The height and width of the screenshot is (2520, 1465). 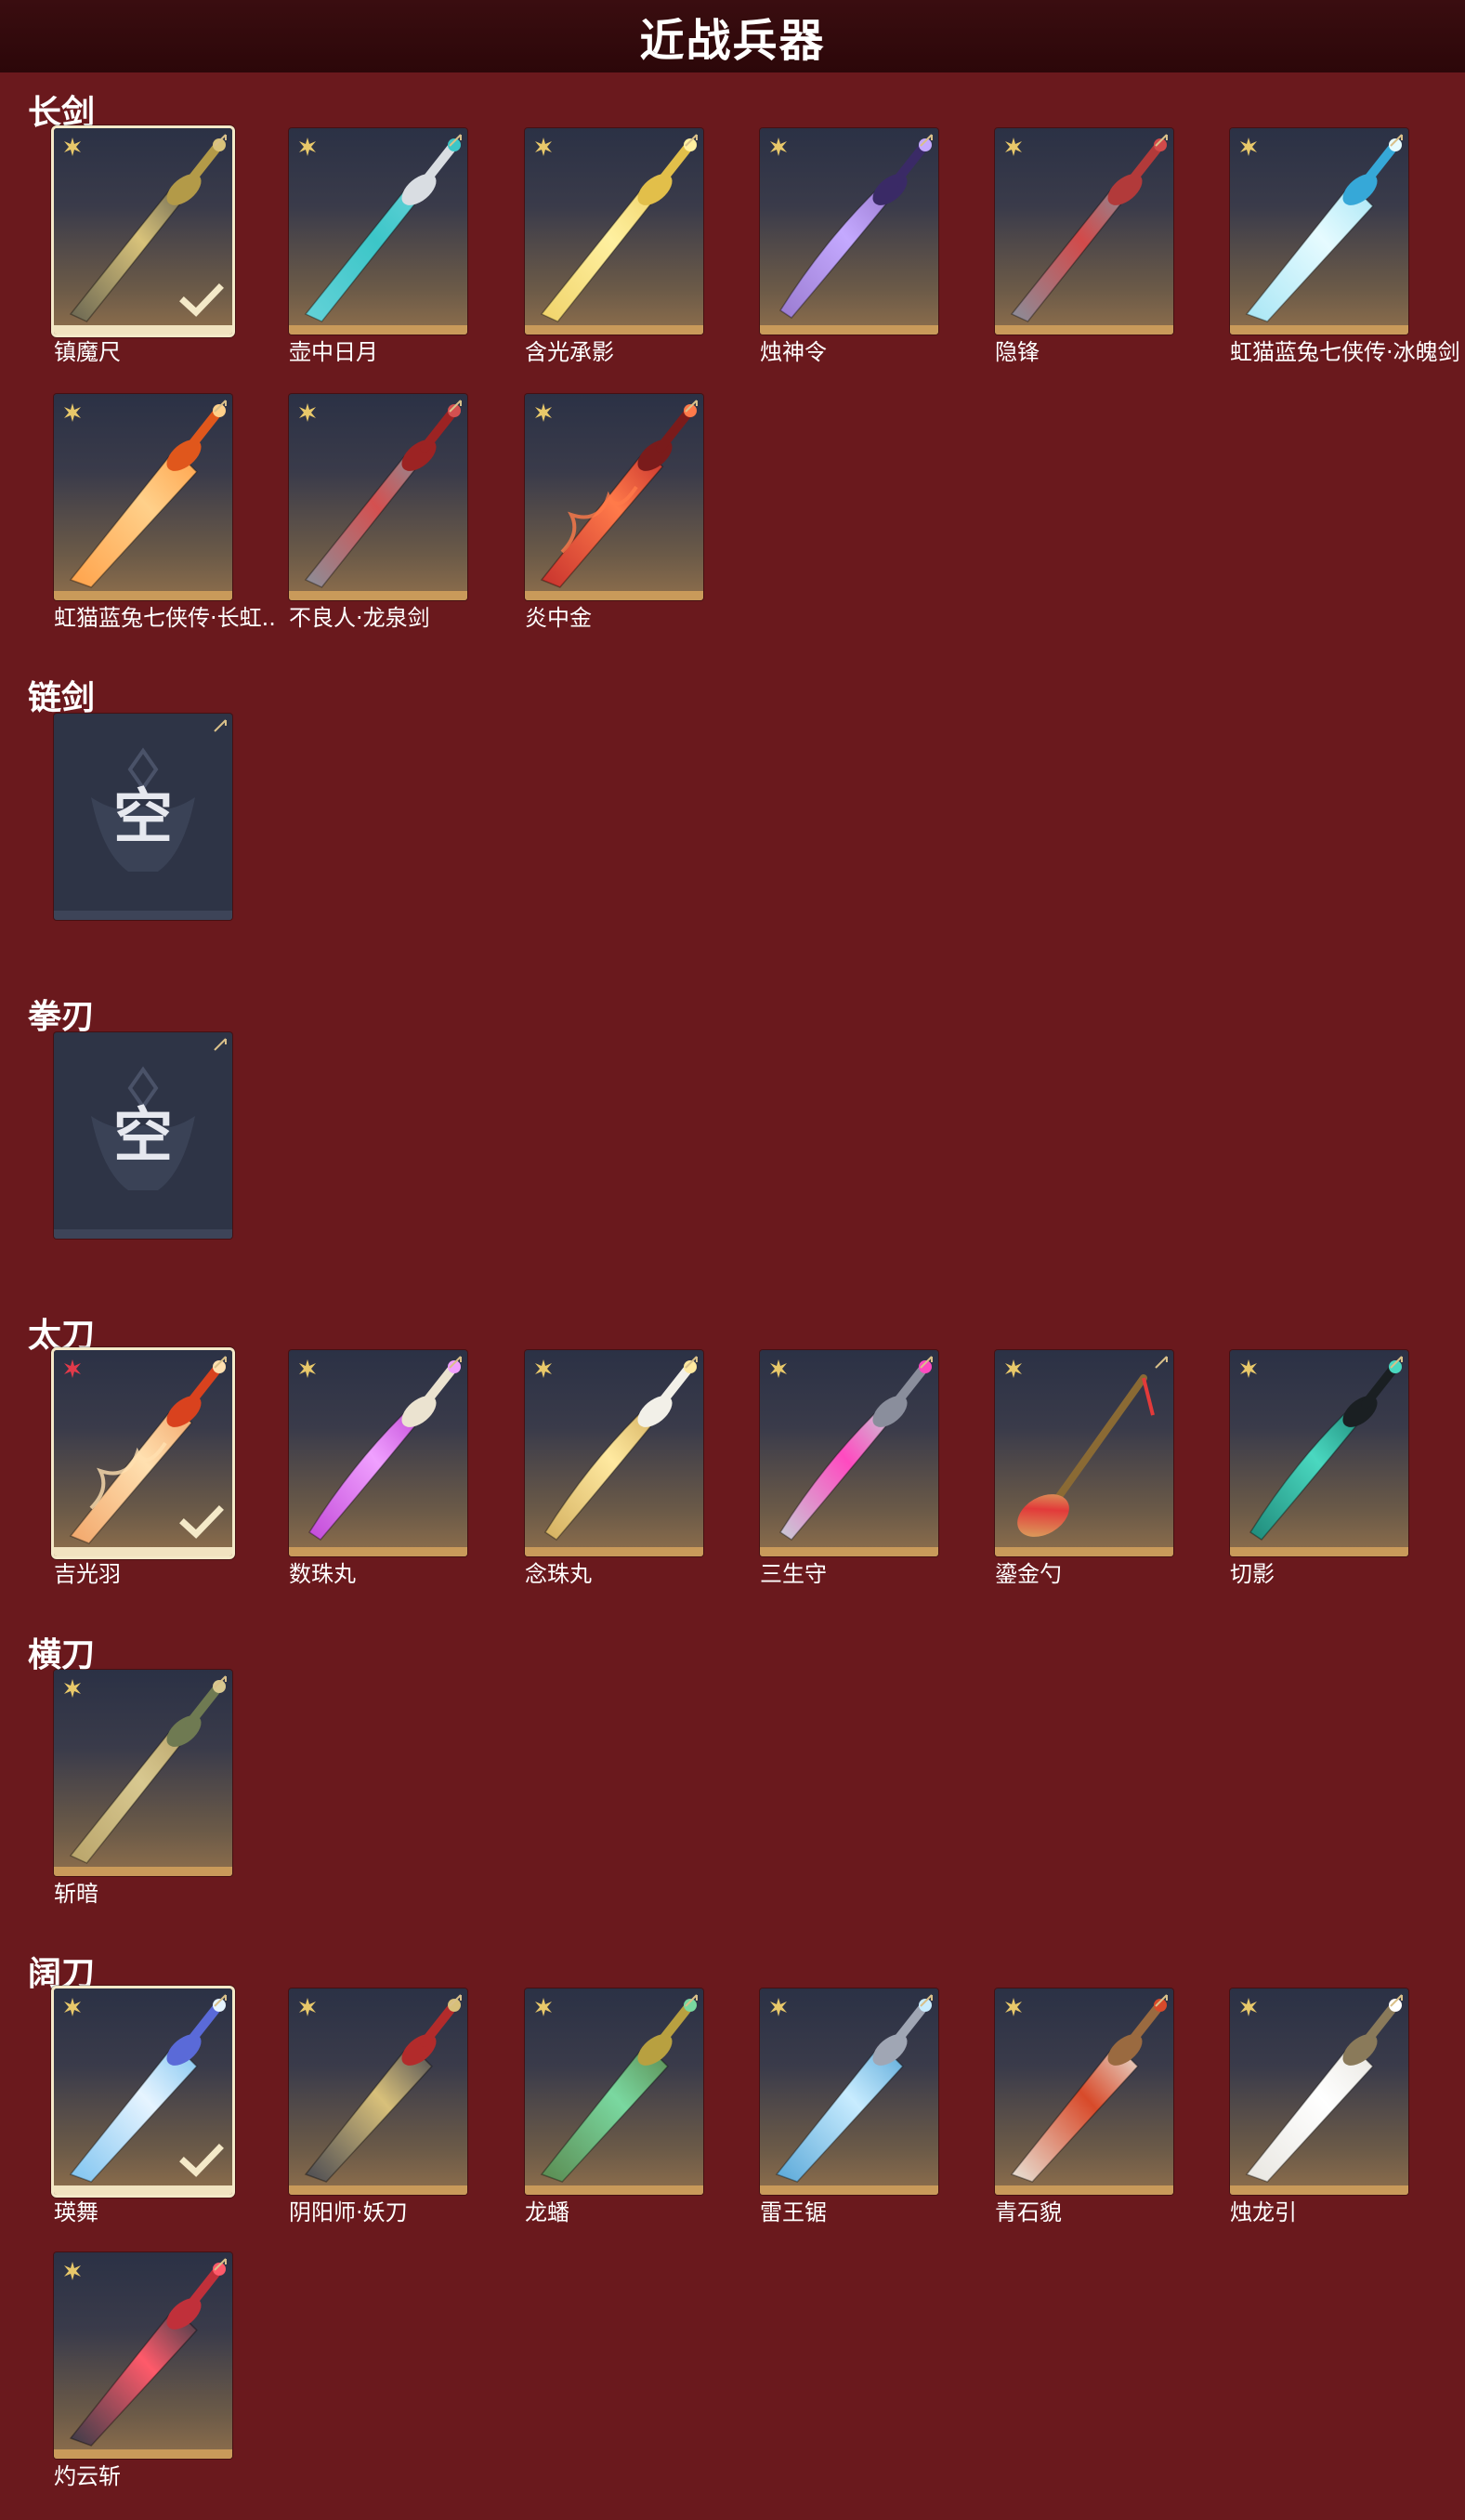 I want to click on weapon-name: 炎中金, so click(x=558, y=618).